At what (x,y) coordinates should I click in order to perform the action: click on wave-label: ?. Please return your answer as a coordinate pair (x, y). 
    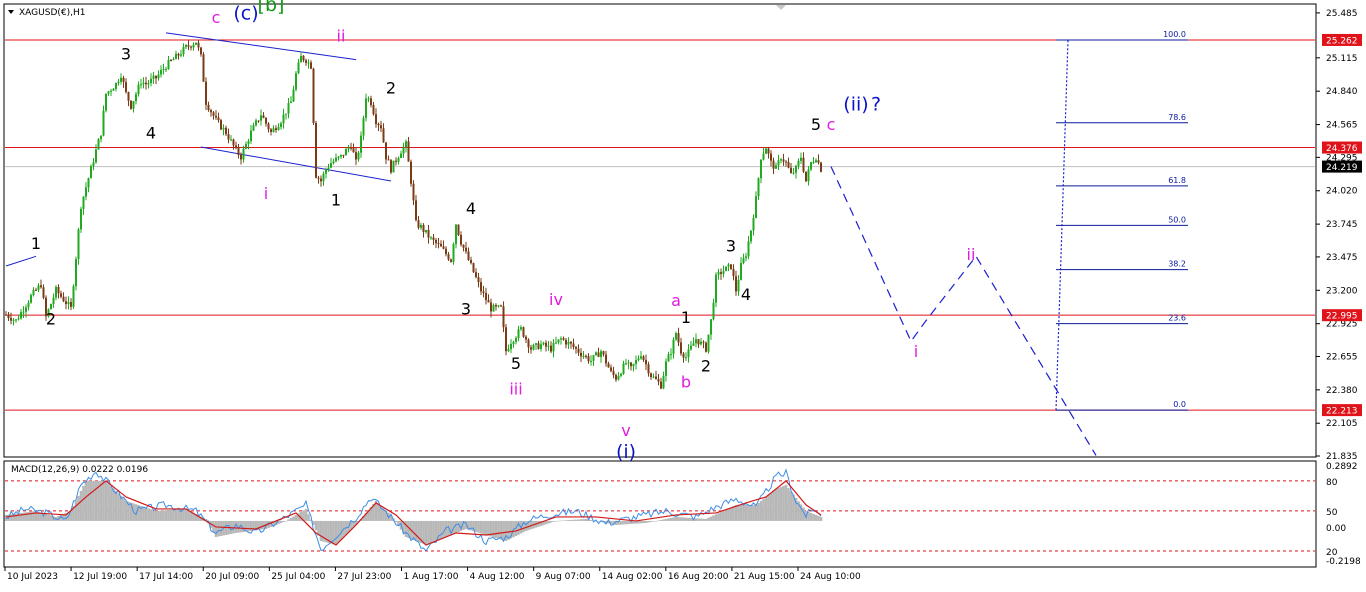
    Looking at the image, I should click on (876, 105).